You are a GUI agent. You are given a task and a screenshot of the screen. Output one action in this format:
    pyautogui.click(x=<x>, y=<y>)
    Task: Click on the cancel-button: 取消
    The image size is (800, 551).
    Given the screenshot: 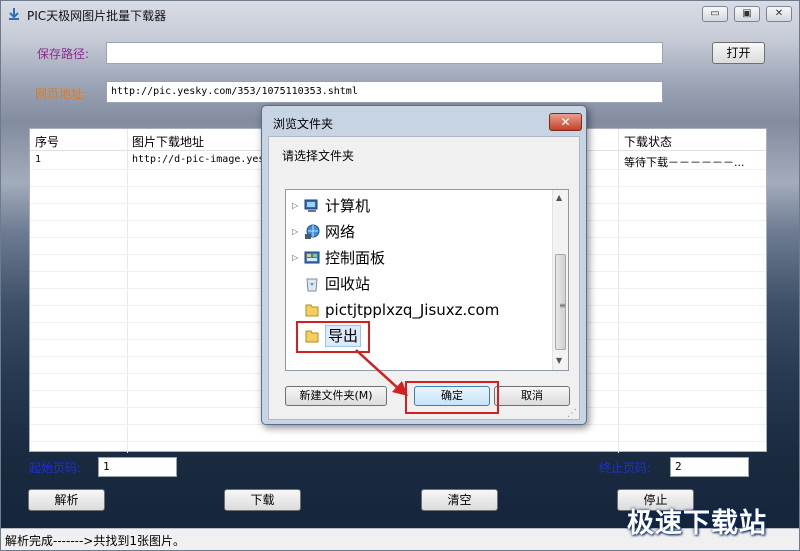 What is the action you would take?
    pyautogui.click(x=532, y=396)
    